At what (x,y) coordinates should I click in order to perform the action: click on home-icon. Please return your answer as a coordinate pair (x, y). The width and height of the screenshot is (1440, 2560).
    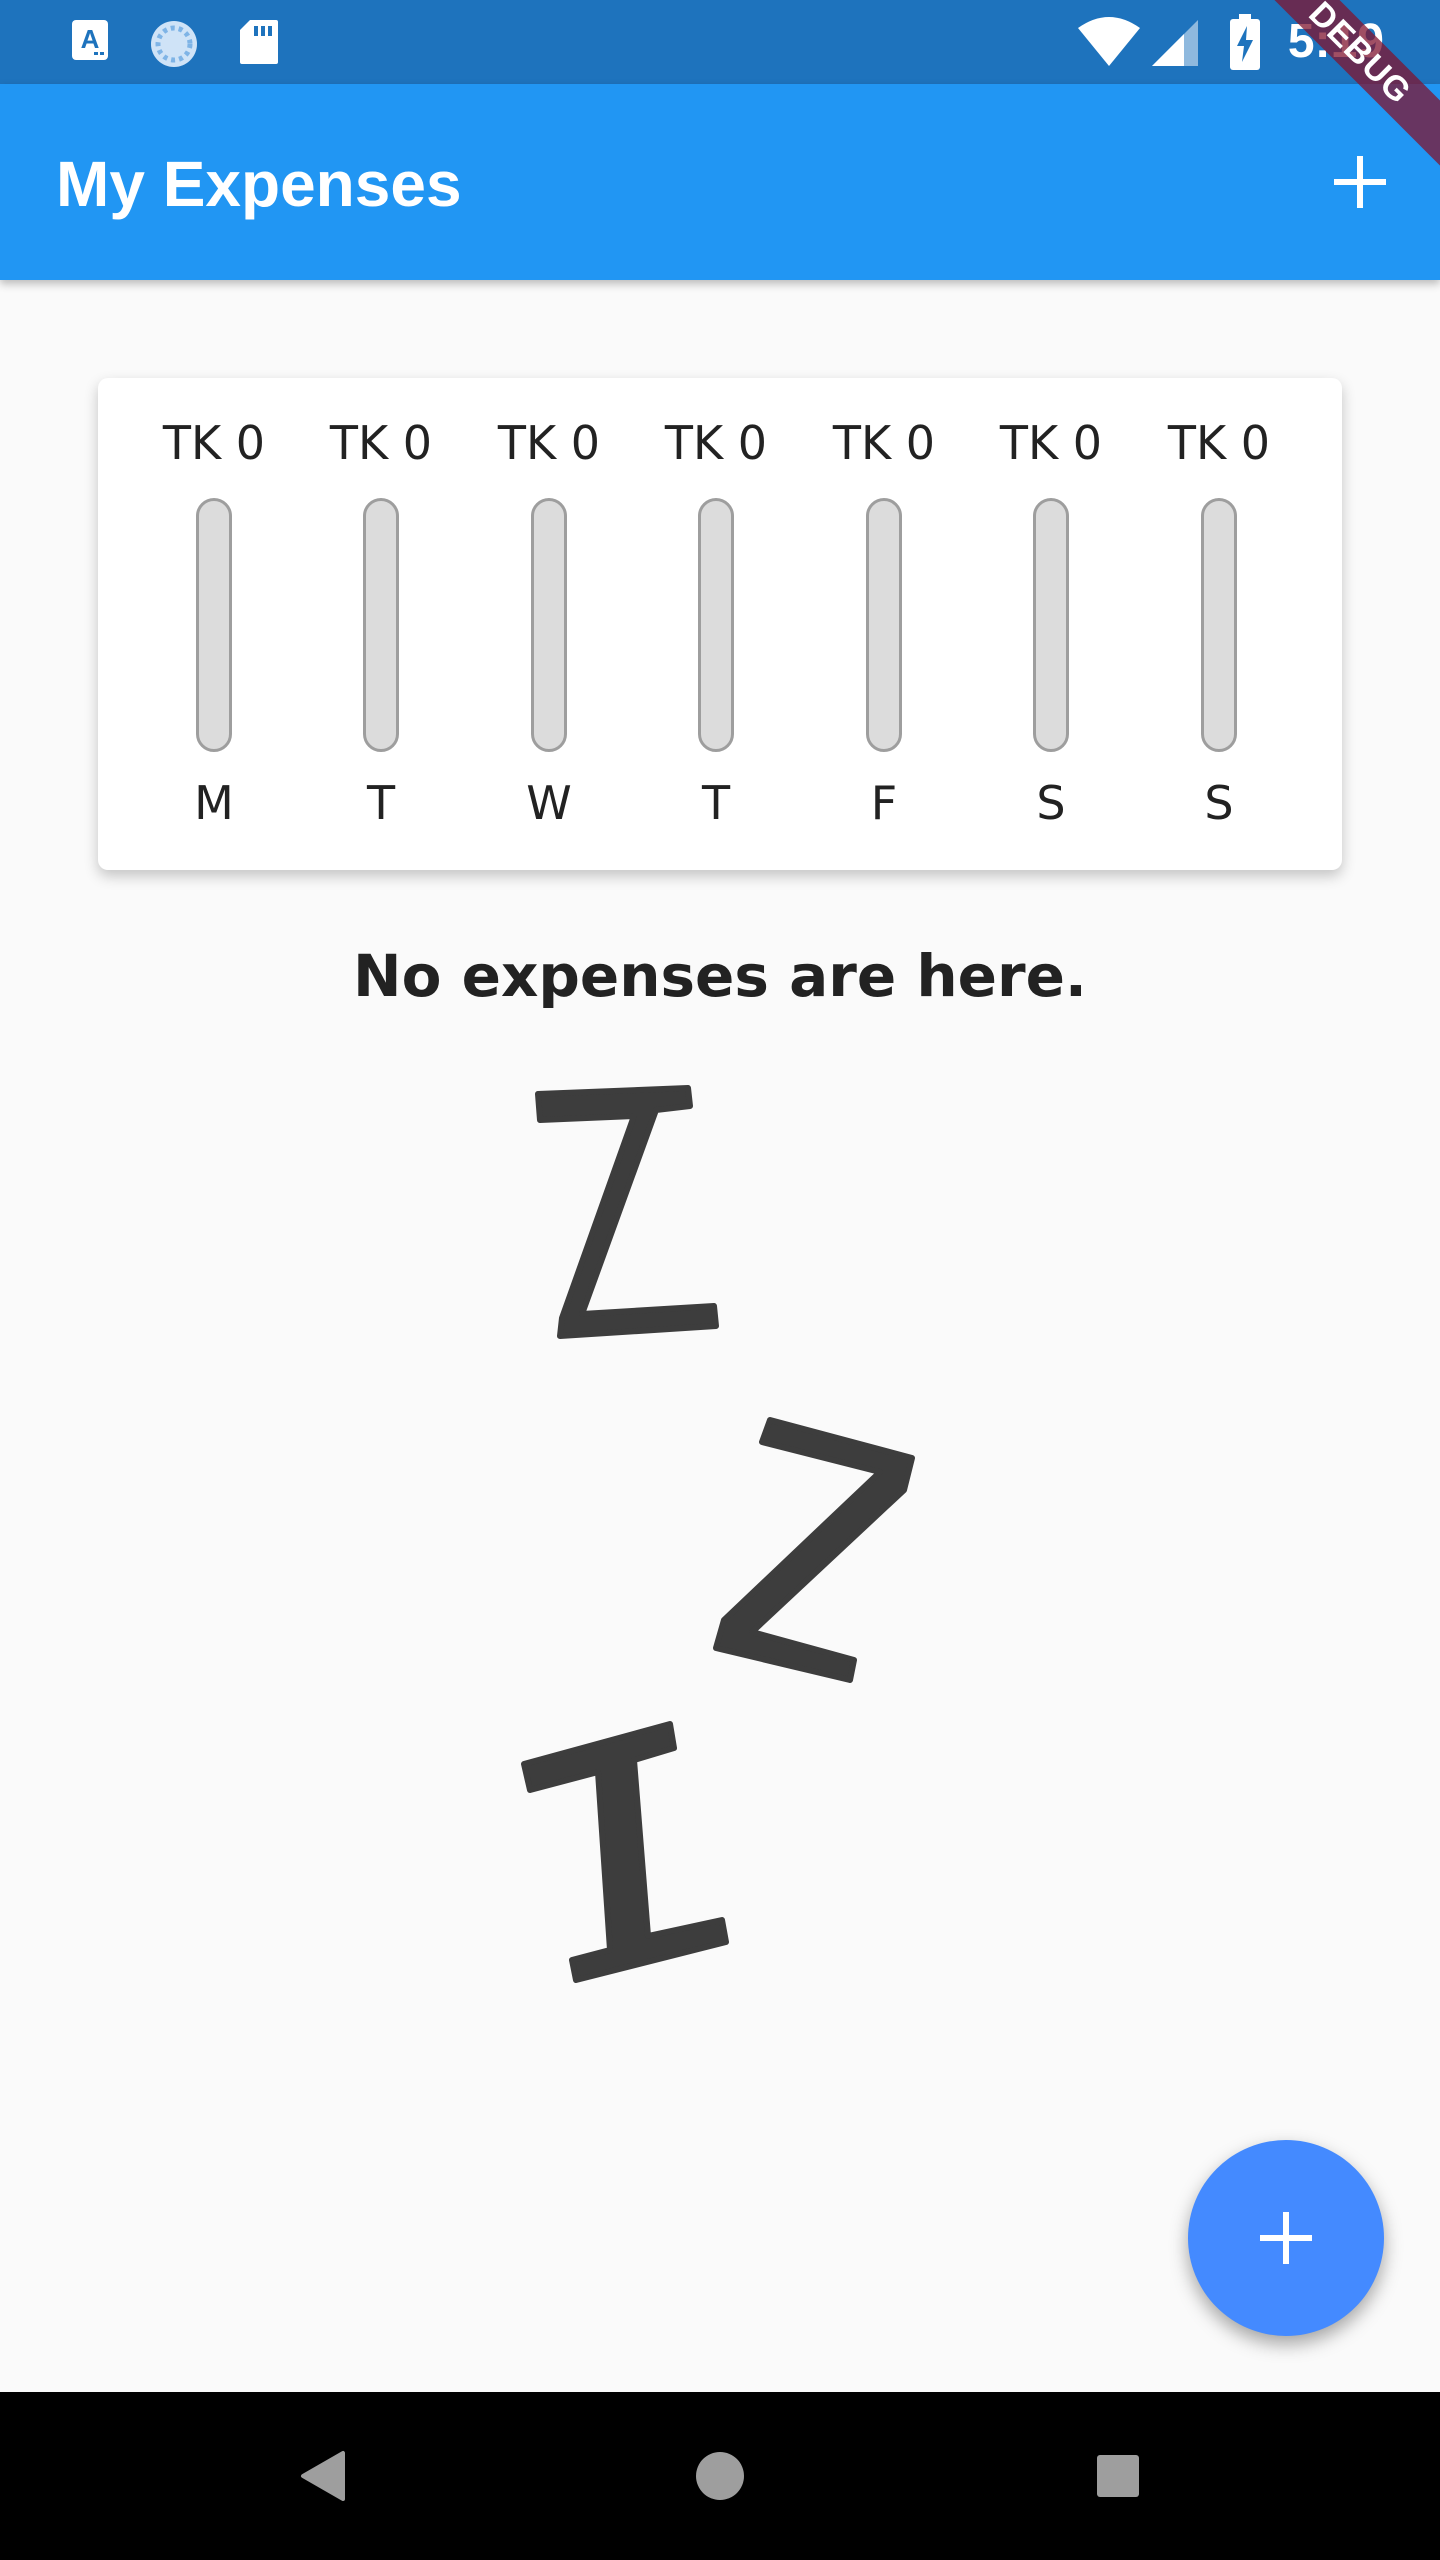
    Looking at the image, I should click on (720, 2476).